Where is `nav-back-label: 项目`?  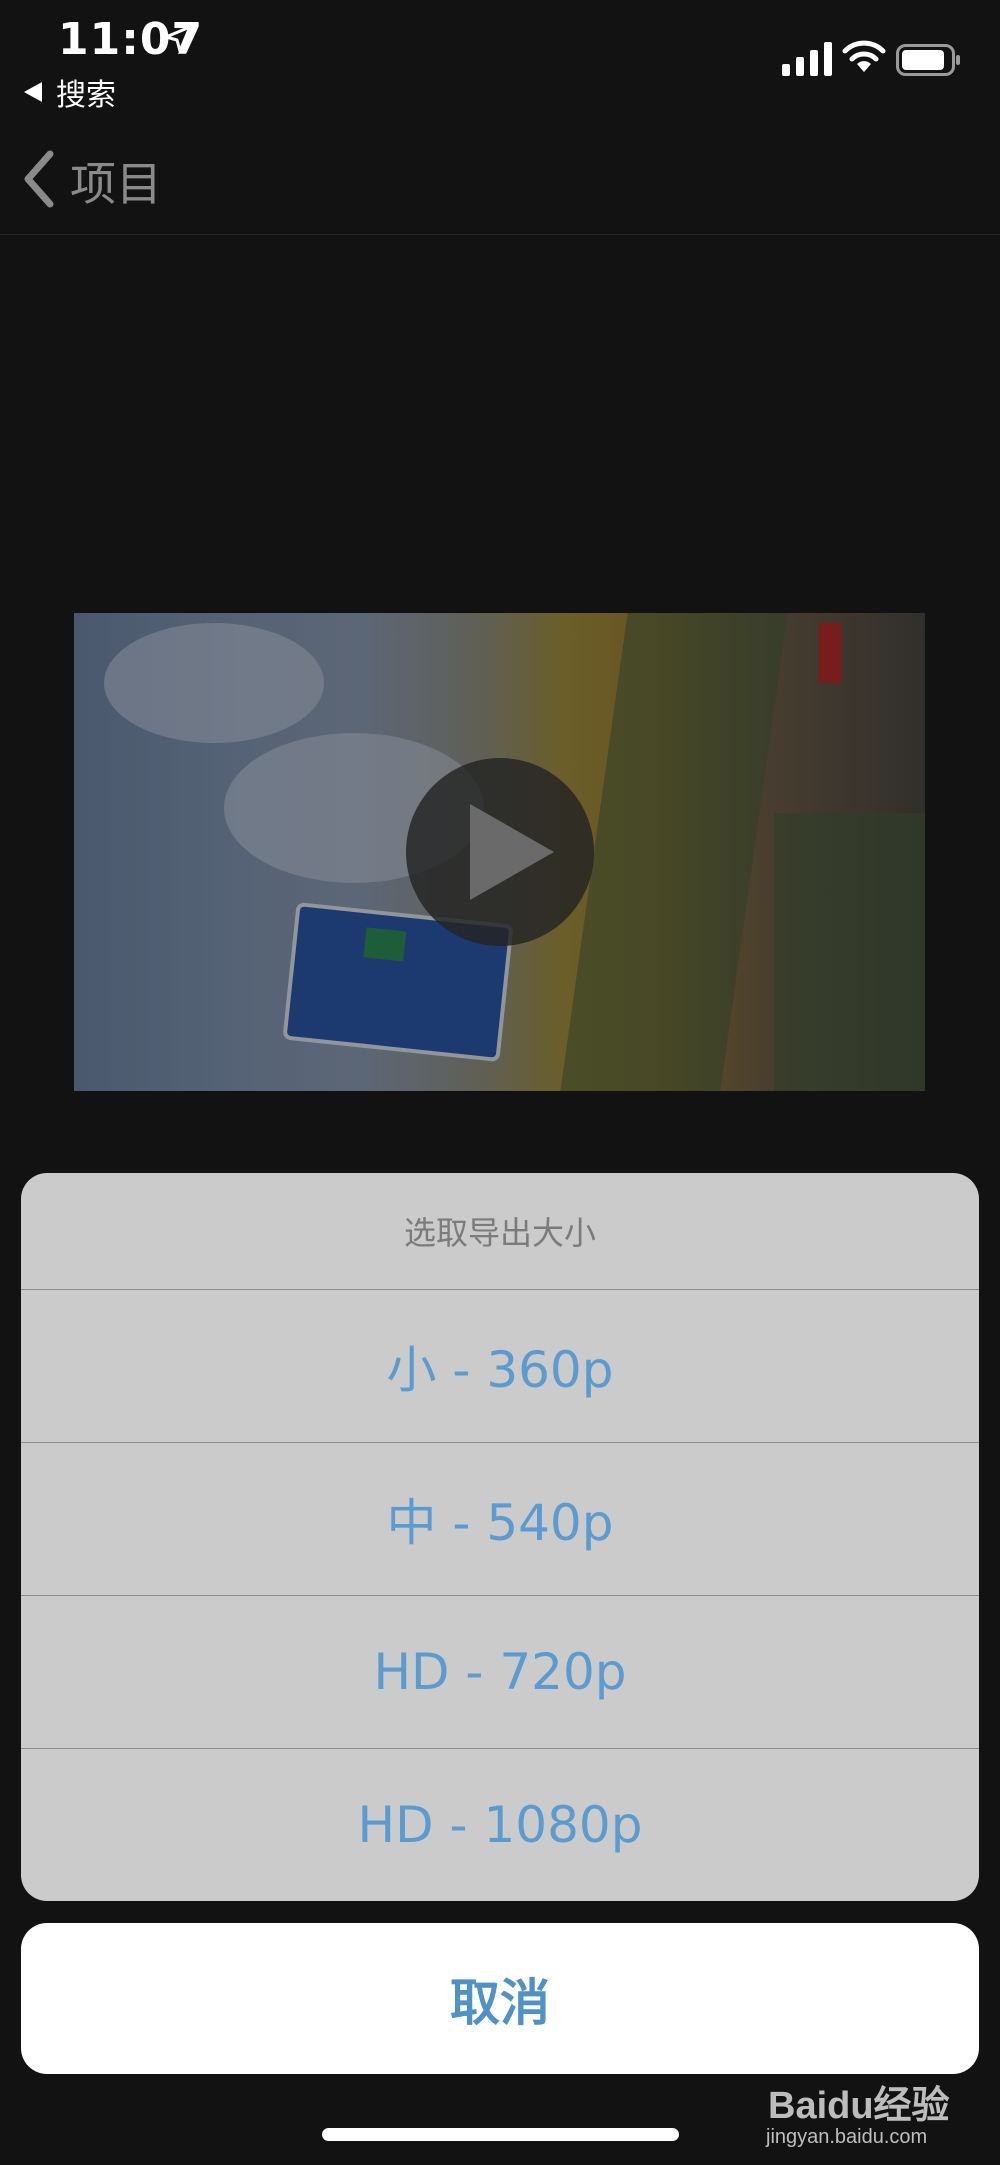
nav-back-label: 项目 is located at coordinates (116, 181).